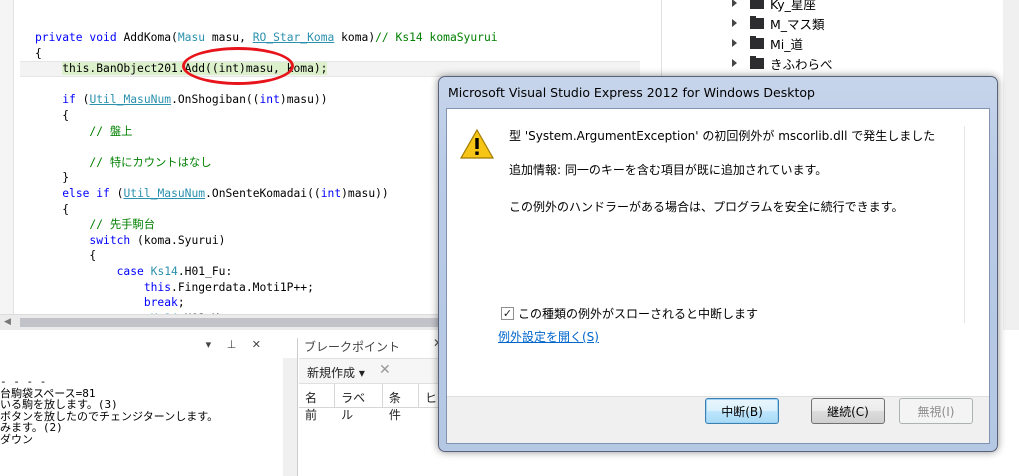 This screenshot has height=476, width=1019. What do you see at coordinates (266, 178) in the screenshot?
I see `code-line: }` at bounding box center [266, 178].